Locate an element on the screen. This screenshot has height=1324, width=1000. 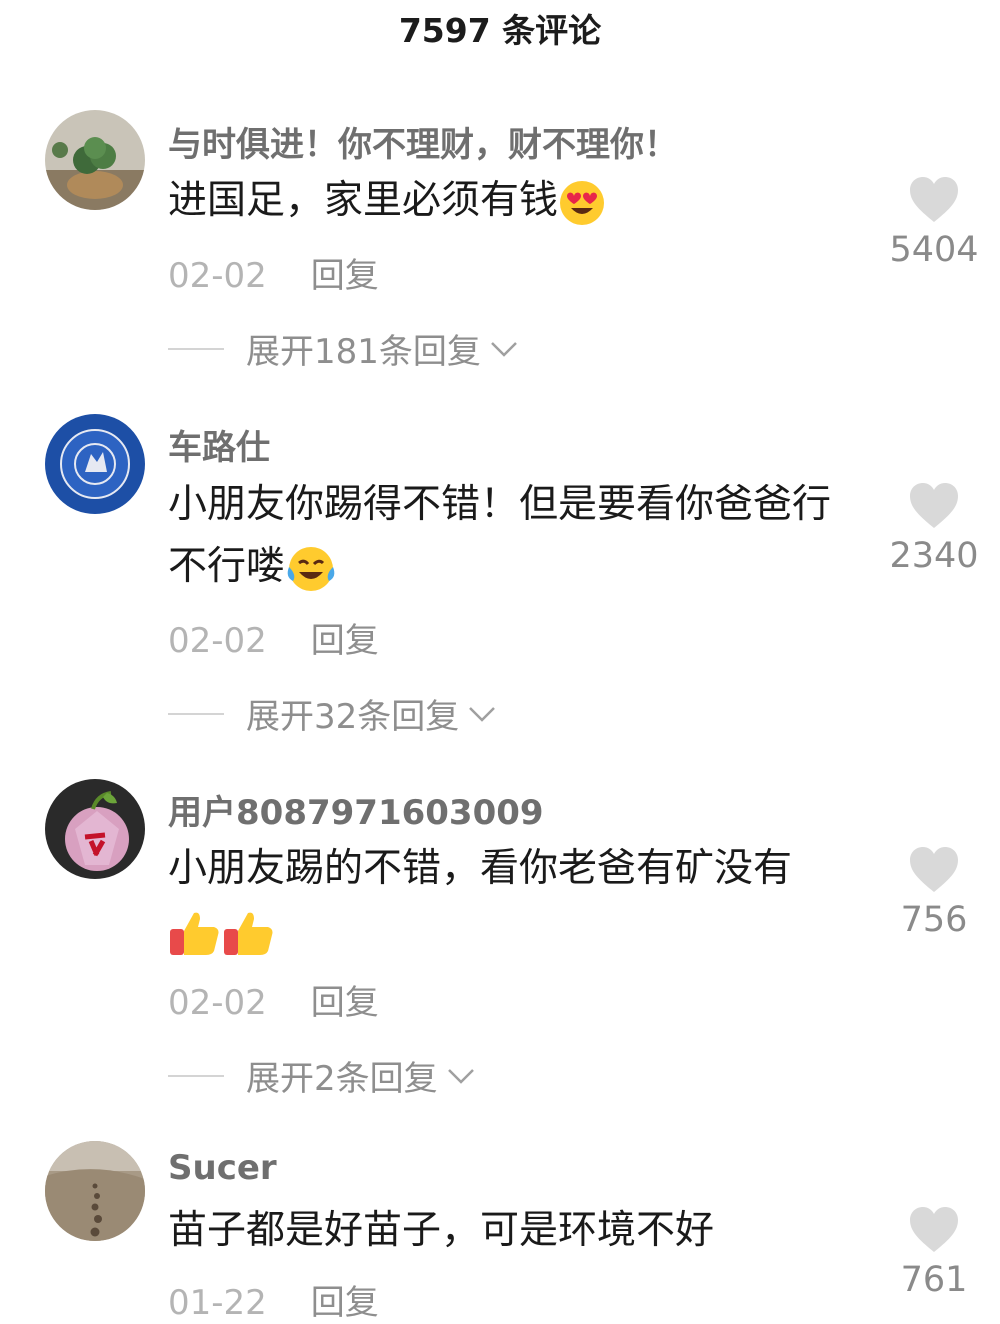
like-button: 756 is located at coordinates (934, 893).